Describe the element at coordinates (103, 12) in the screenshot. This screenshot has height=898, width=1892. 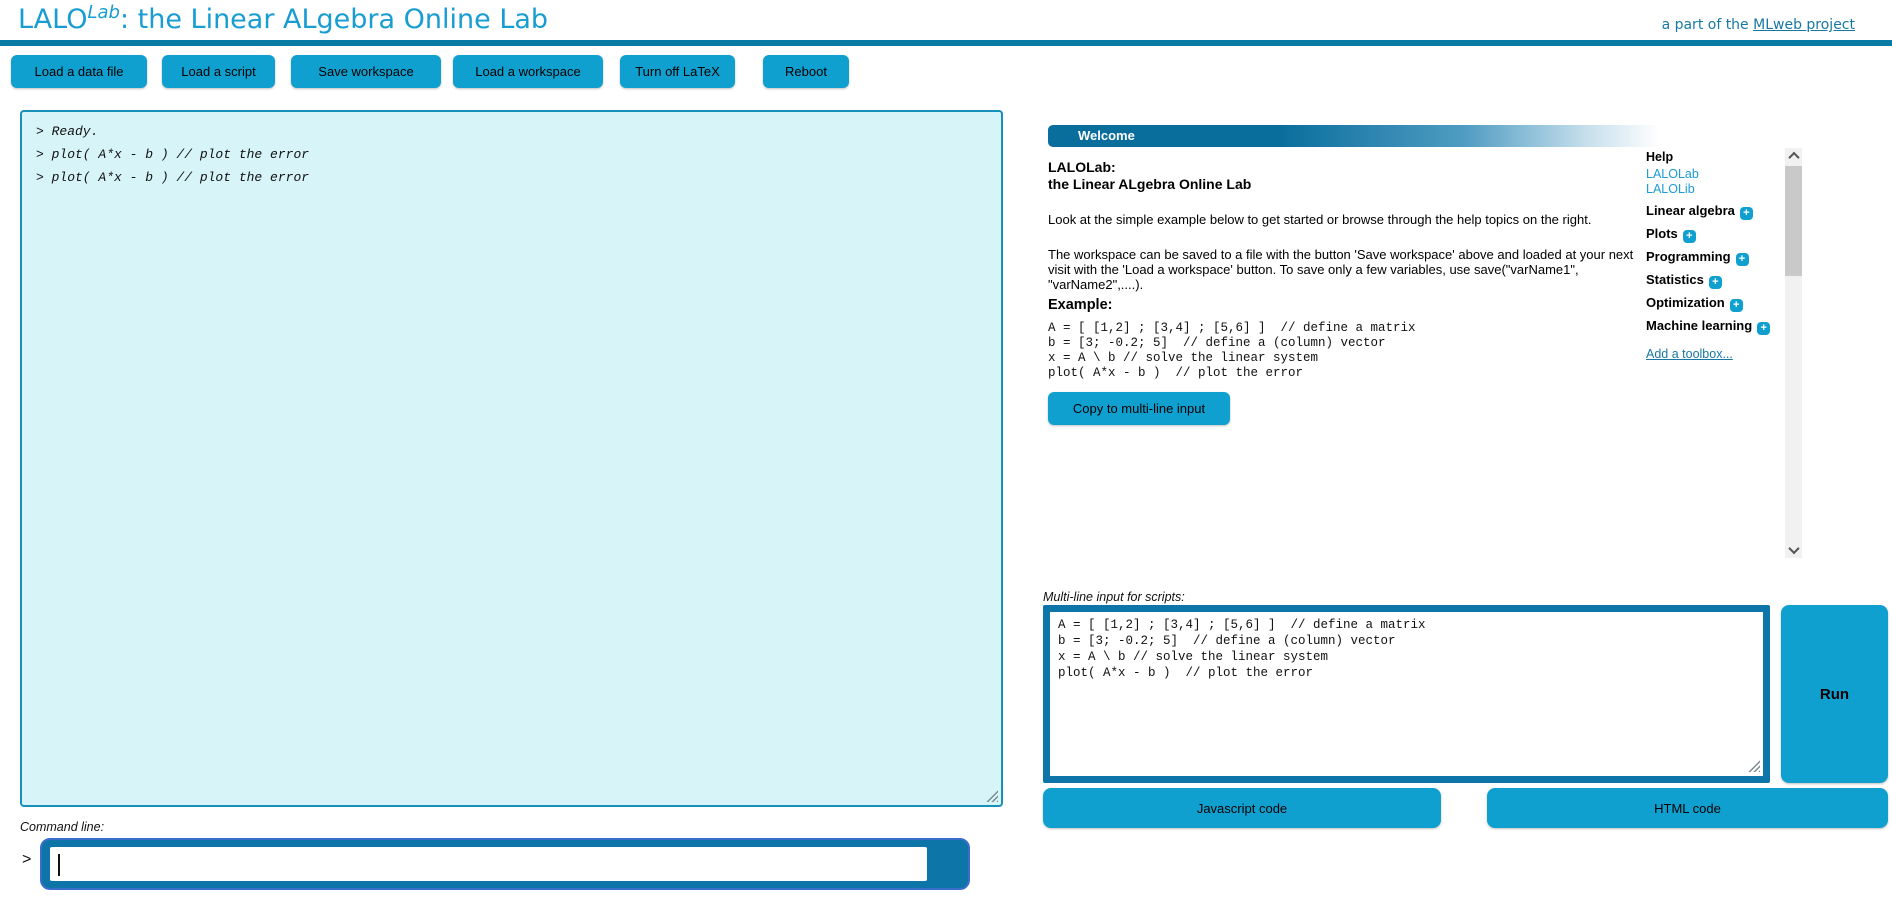
I see `page-title-superscript: Lab` at that location.